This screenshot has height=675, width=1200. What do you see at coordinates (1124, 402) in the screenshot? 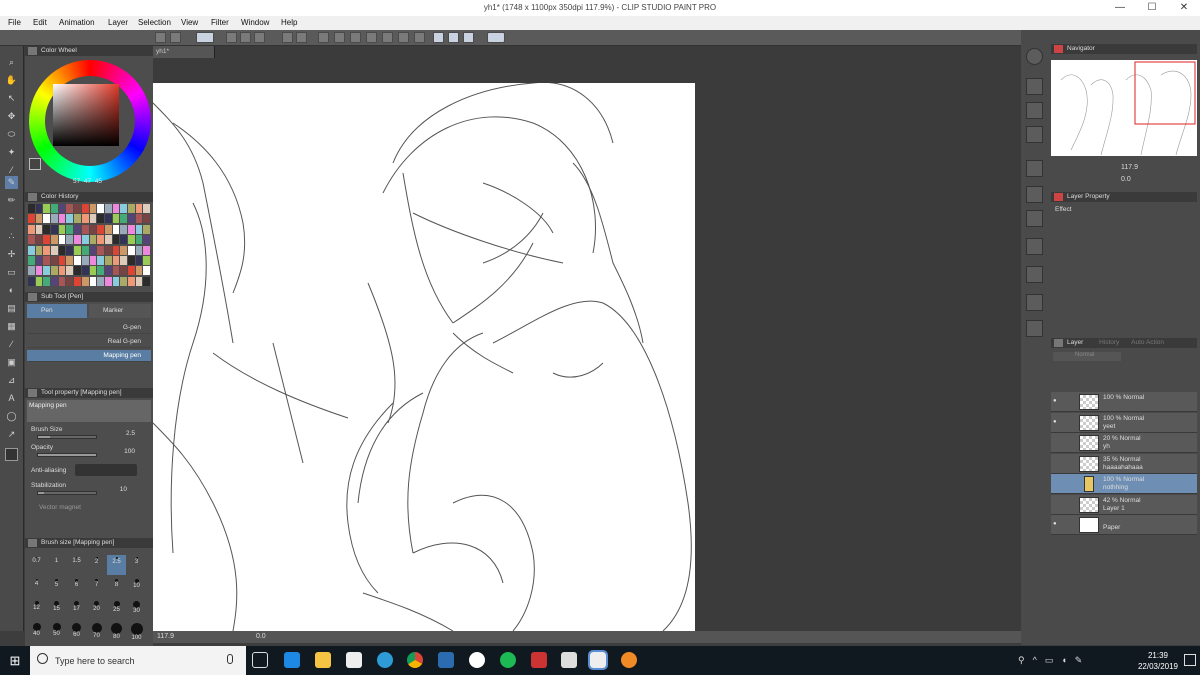
I see `layer-row: ● 100 % Normal` at bounding box center [1124, 402].